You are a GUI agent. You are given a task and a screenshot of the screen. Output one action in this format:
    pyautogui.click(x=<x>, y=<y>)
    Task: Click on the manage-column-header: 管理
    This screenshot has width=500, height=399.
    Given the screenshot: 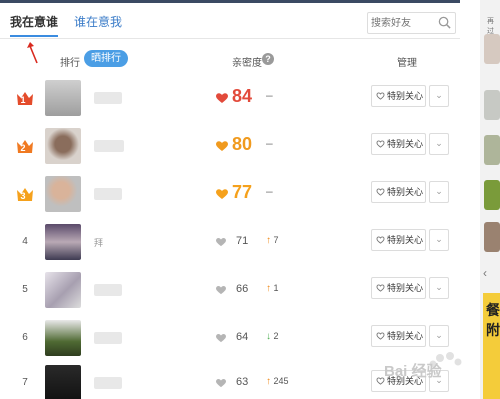 What is the action you would take?
    pyautogui.click(x=407, y=63)
    